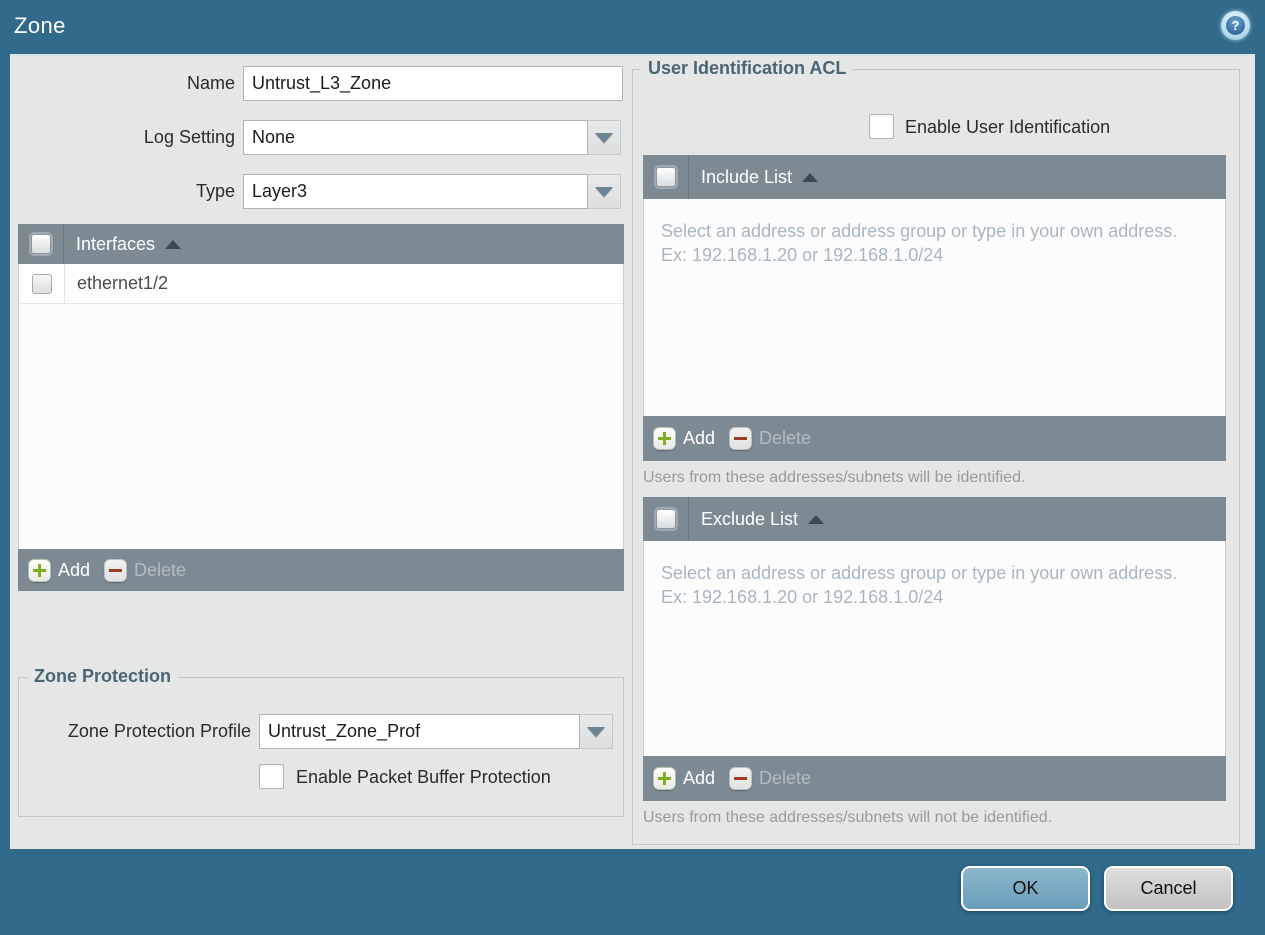 Image resolution: width=1265 pixels, height=935 pixels. Describe the element at coordinates (750, 518) in the screenshot. I see `exclude-list-header-label: Exclude List` at that location.